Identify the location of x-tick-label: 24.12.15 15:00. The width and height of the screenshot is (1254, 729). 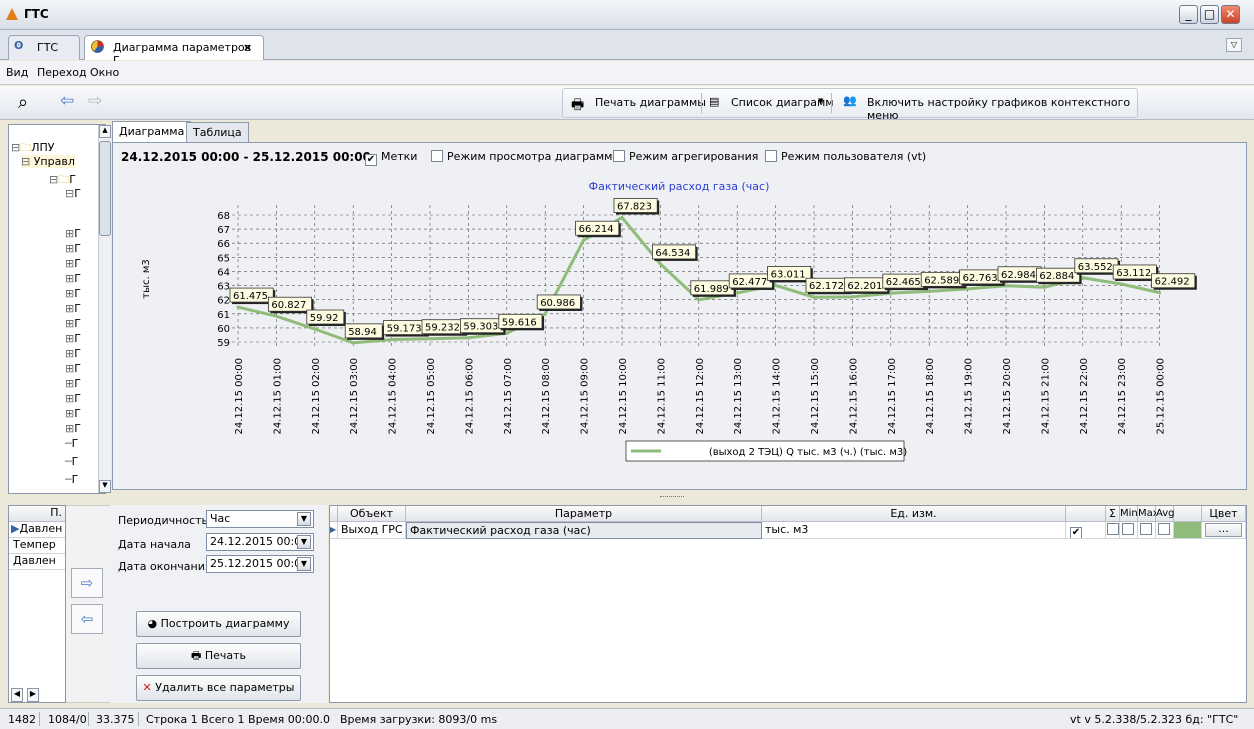
(815, 396).